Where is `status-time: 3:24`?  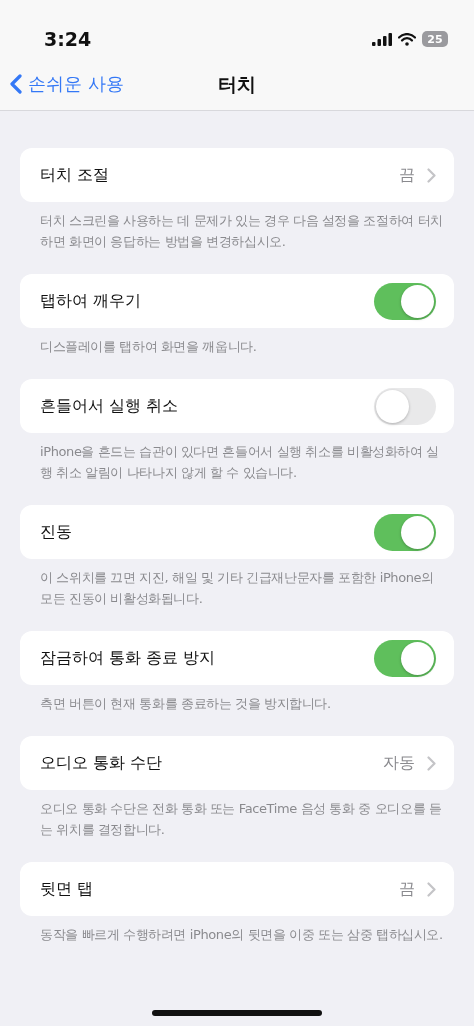 status-time: 3:24 is located at coordinates (68, 39).